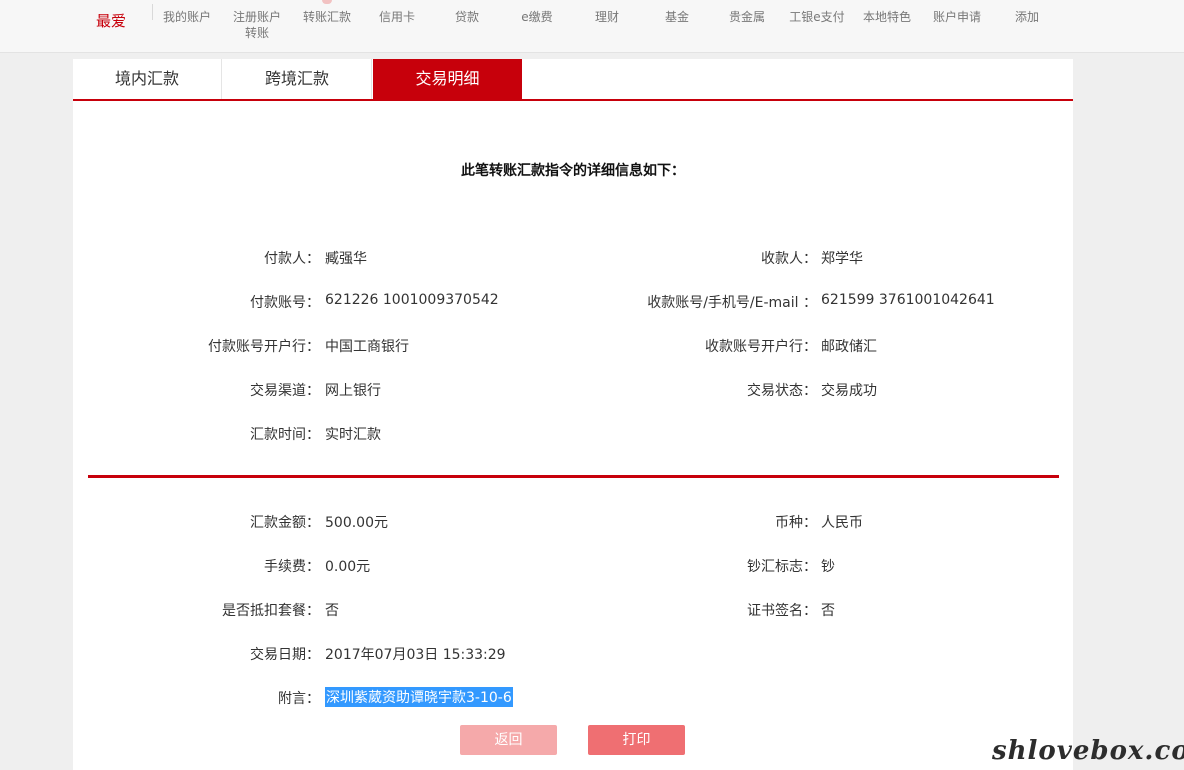  I want to click on cert-sign-value: 否, so click(828, 611).